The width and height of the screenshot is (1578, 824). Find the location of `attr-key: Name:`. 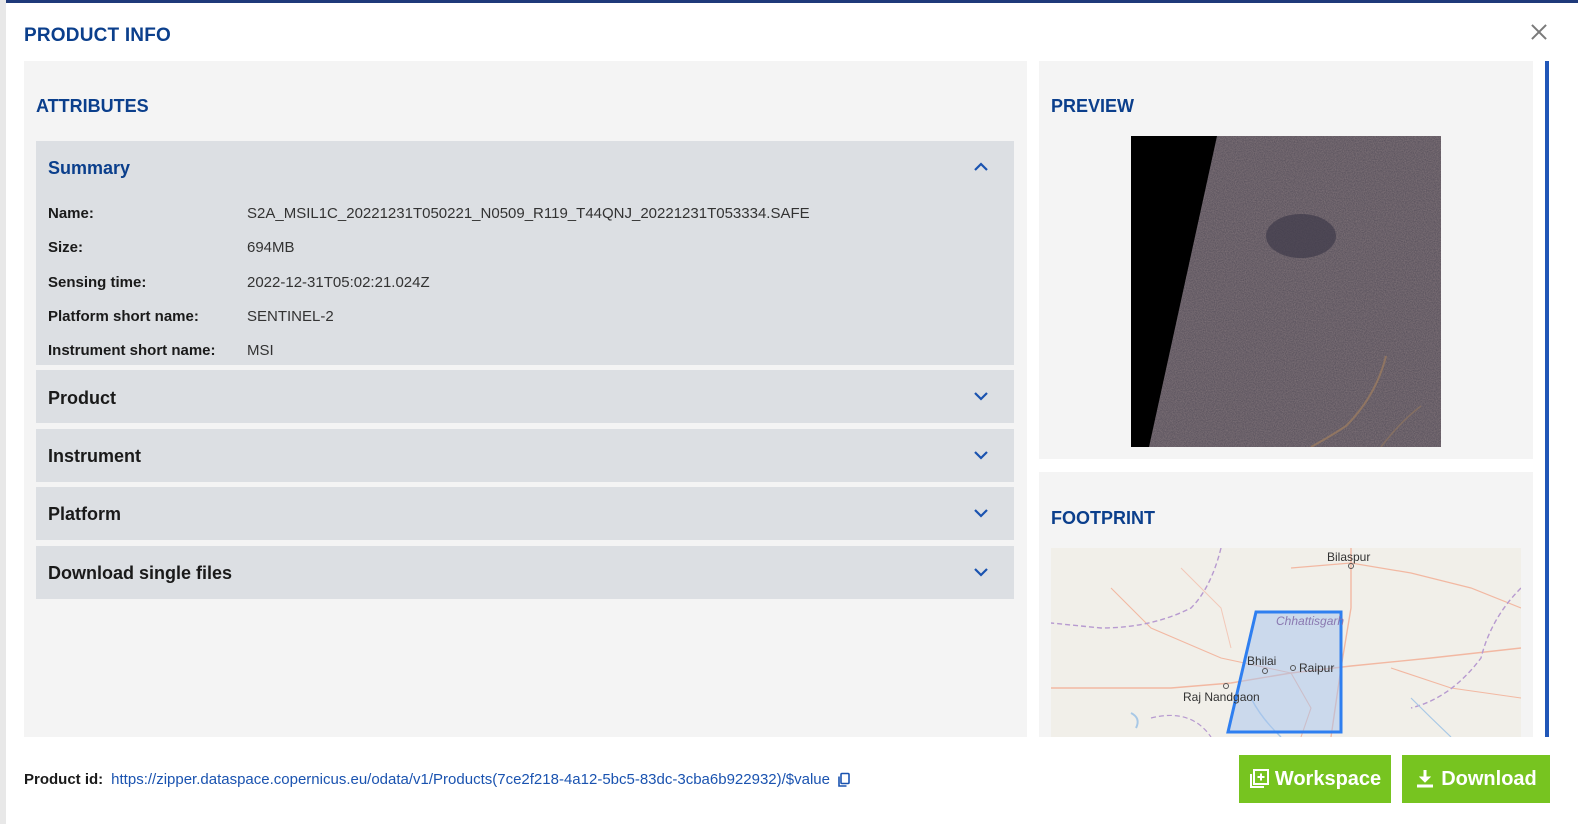

attr-key: Name: is located at coordinates (71, 213).